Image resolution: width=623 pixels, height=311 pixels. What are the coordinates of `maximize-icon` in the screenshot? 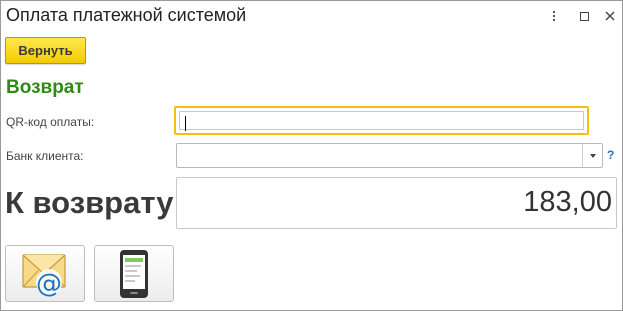 It's located at (584, 16).